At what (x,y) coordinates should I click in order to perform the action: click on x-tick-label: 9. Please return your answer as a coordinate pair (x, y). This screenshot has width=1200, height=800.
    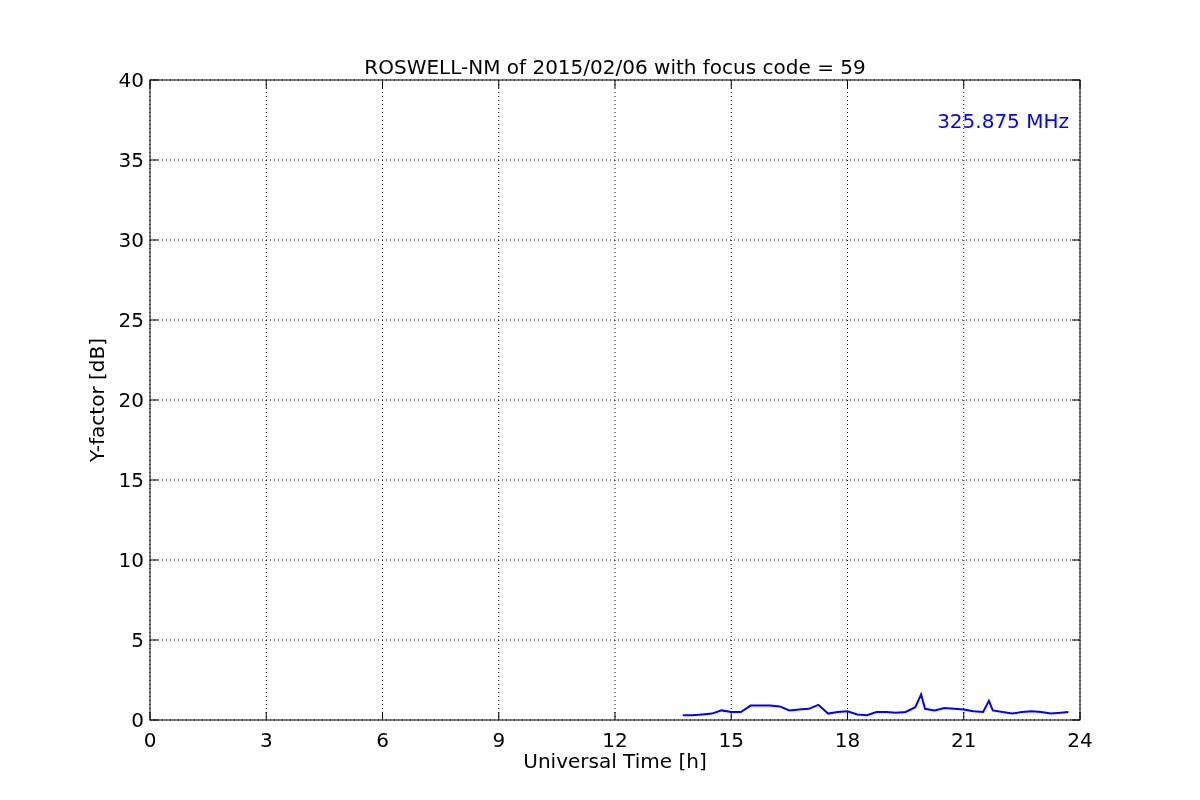
    Looking at the image, I should click on (499, 740).